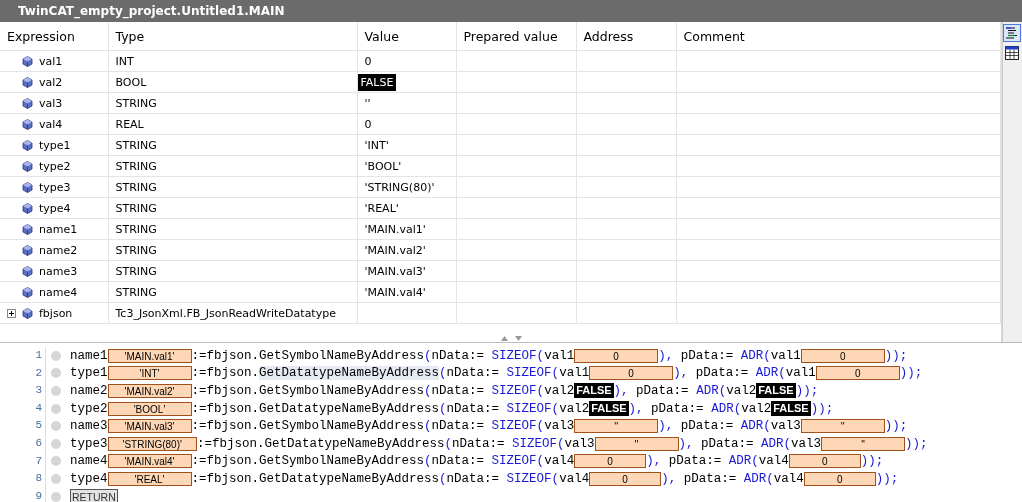 The height and width of the screenshot is (502, 1022). What do you see at coordinates (838, 36) in the screenshot?
I see `column-header: Comment` at bounding box center [838, 36].